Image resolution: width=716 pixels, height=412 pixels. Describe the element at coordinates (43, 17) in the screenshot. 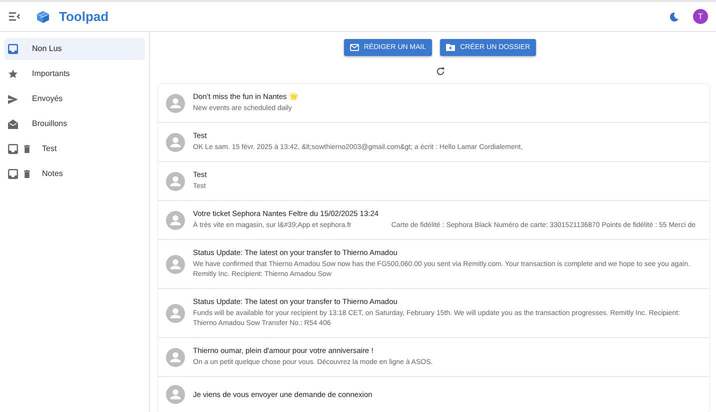

I see `cube-logo-icon` at that location.